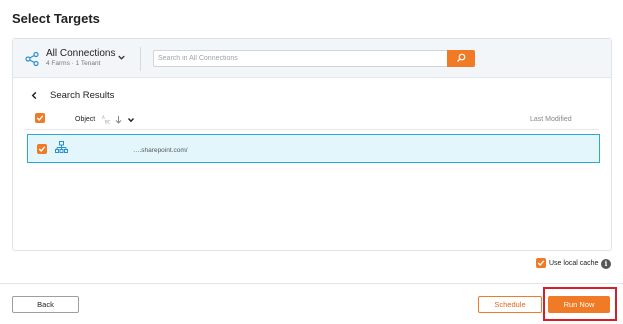 The width and height of the screenshot is (623, 324). I want to click on back-button: Back, so click(45, 304).